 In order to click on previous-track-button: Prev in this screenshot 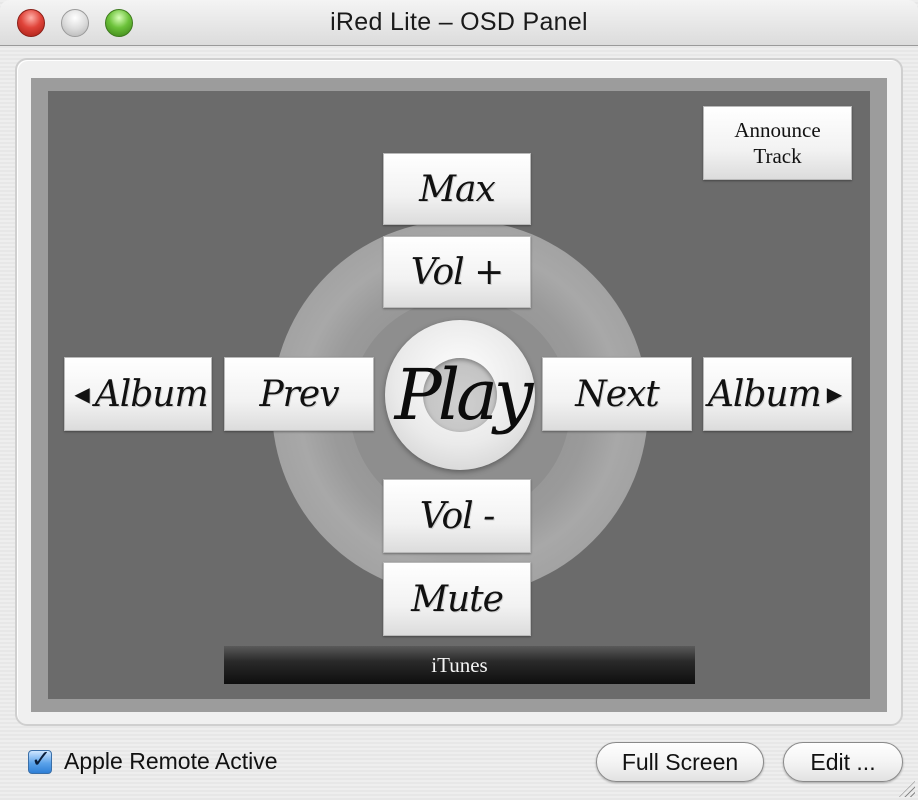, I will do `click(299, 394)`.